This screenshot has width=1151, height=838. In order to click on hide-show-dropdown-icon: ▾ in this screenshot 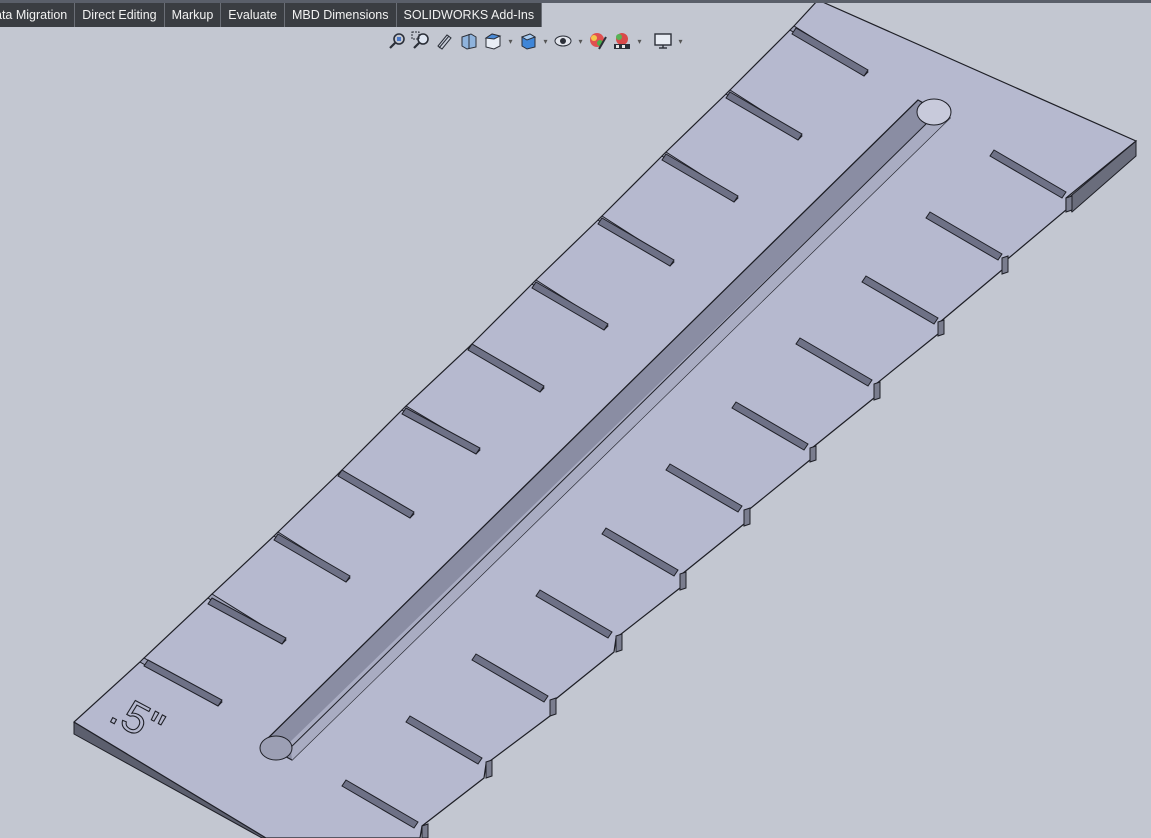, I will do `click(580, 41)`.